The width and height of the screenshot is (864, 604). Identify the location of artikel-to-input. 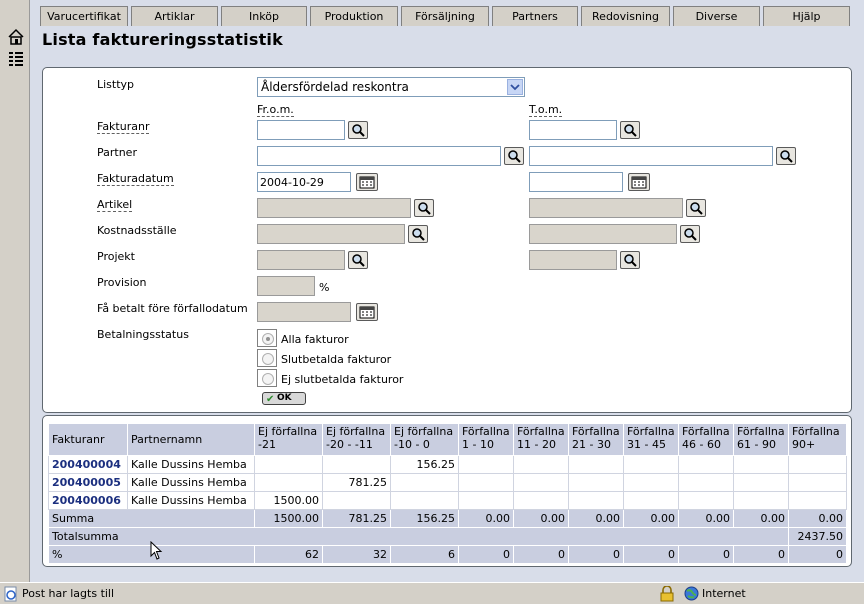
(606, 208).